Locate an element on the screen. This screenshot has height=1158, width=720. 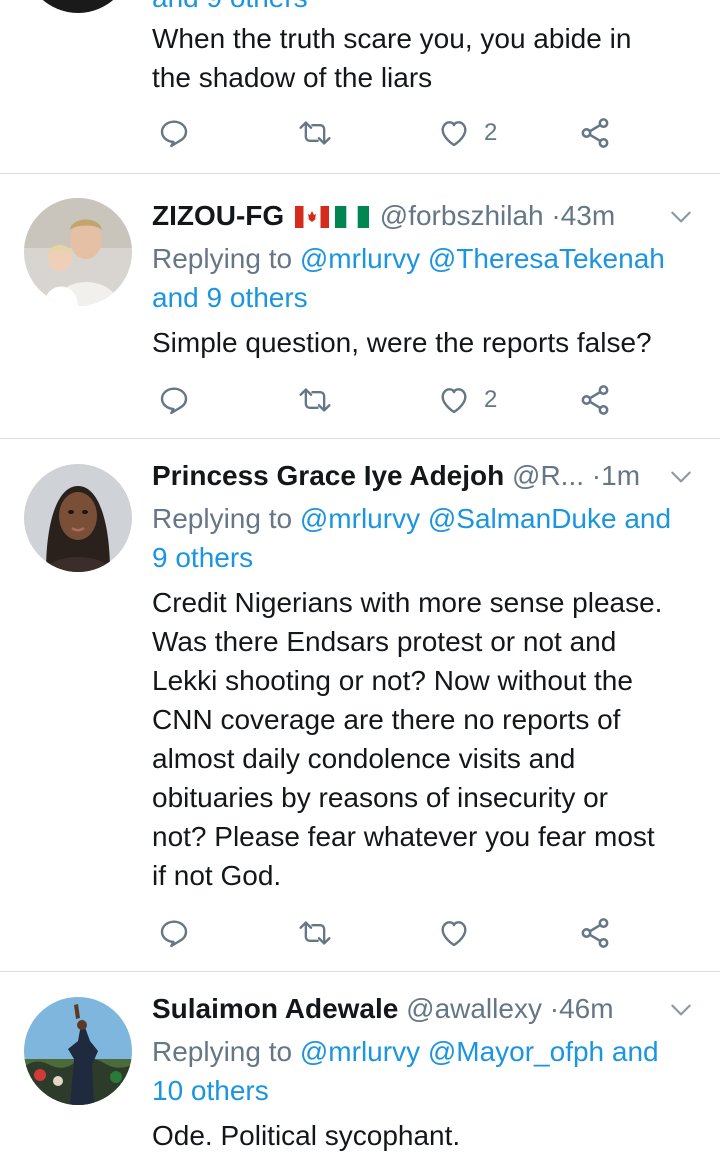
timestamp: 43m is located at coordinates (588, 215).